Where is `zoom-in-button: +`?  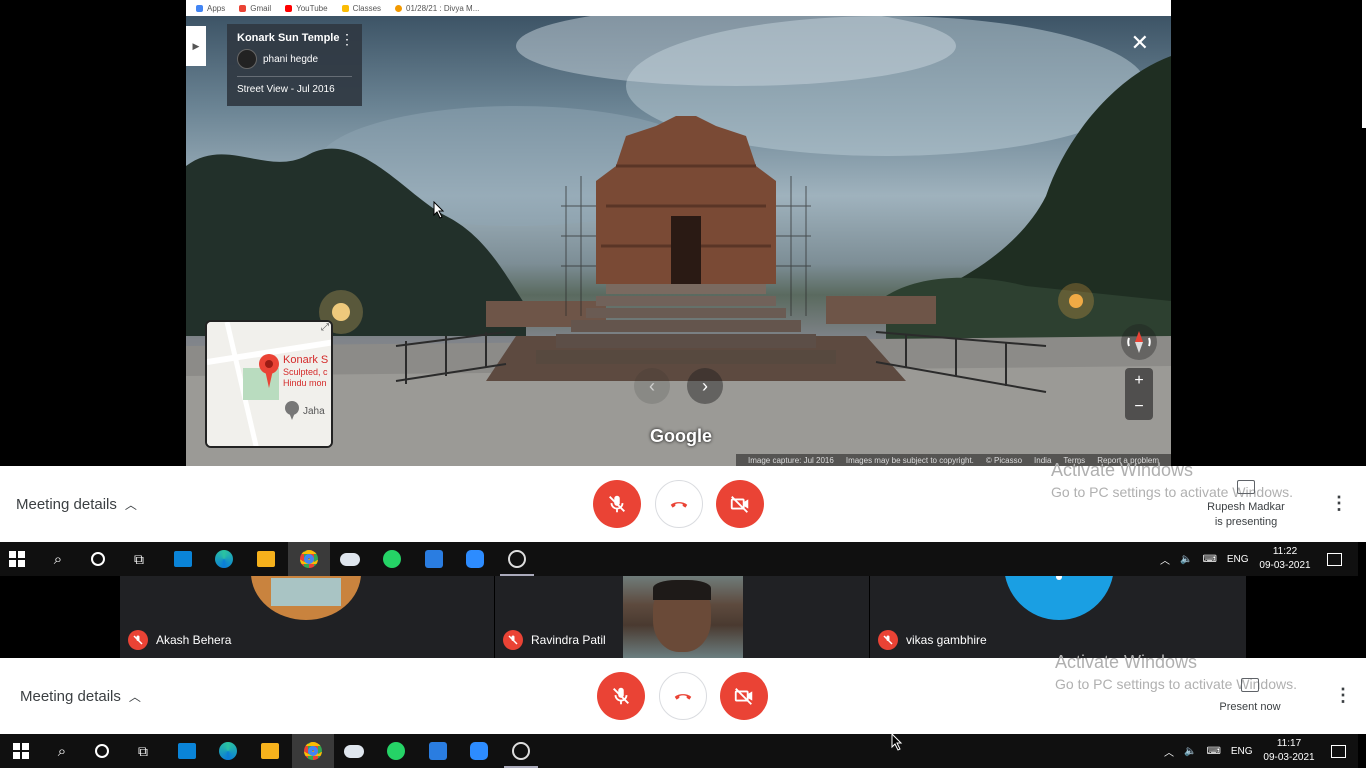
zoom-in-button: + is located at coordinates (1138, 381).